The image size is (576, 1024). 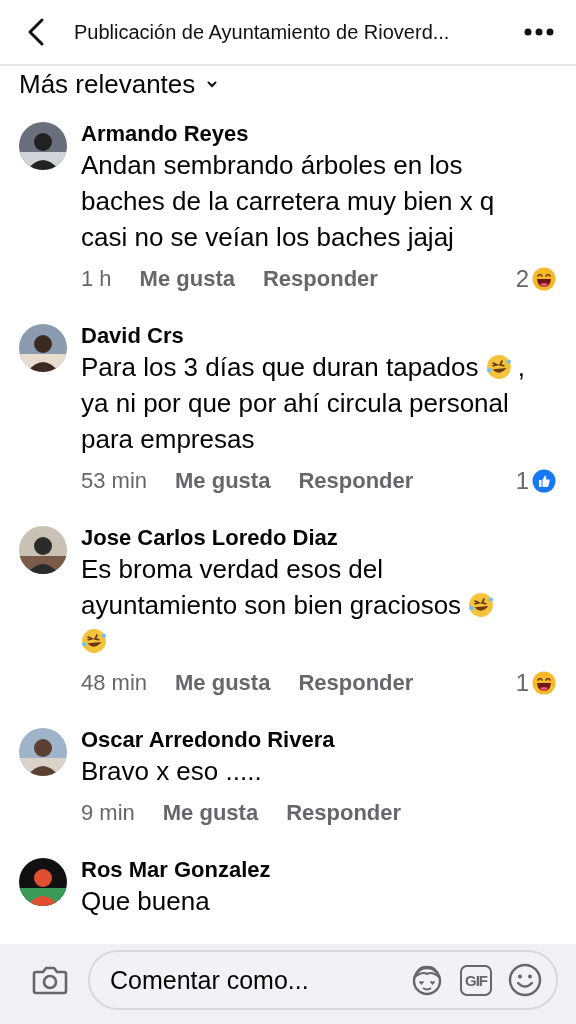 I want to click on author-name: Jose Carlos Loredo Diaz, so click(x=318, y=538).